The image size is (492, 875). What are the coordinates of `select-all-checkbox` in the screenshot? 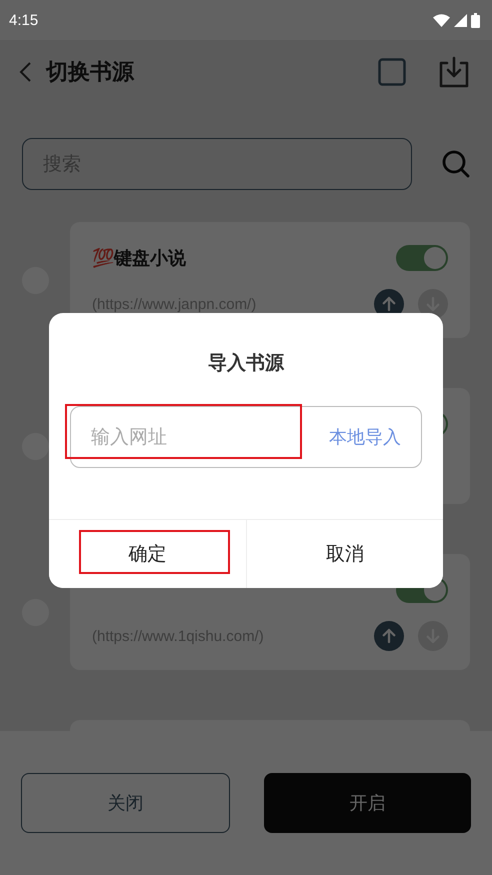 It's located at (392, 72).